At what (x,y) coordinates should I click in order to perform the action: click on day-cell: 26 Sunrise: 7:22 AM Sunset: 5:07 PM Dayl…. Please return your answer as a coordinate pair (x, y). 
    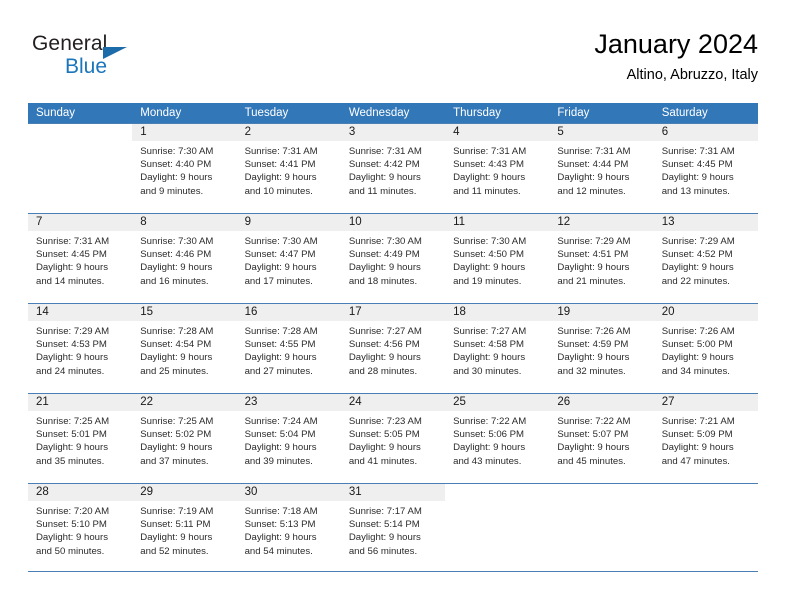
    Looking at the image, I should click on (601, 438).